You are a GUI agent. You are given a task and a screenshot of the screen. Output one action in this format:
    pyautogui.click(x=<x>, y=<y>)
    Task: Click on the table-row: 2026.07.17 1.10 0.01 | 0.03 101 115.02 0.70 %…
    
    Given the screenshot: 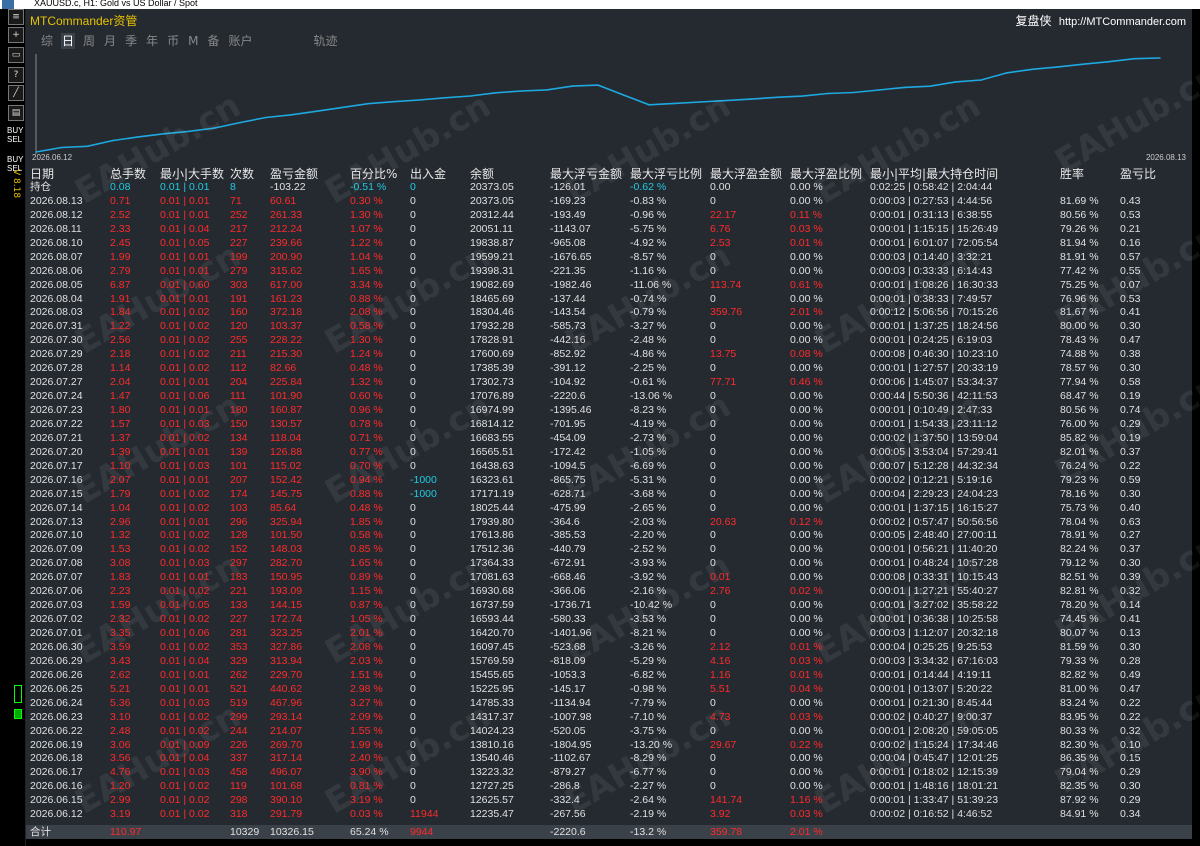 What is the action you would take?
    pyautogui.click(x=609, y=467)
    